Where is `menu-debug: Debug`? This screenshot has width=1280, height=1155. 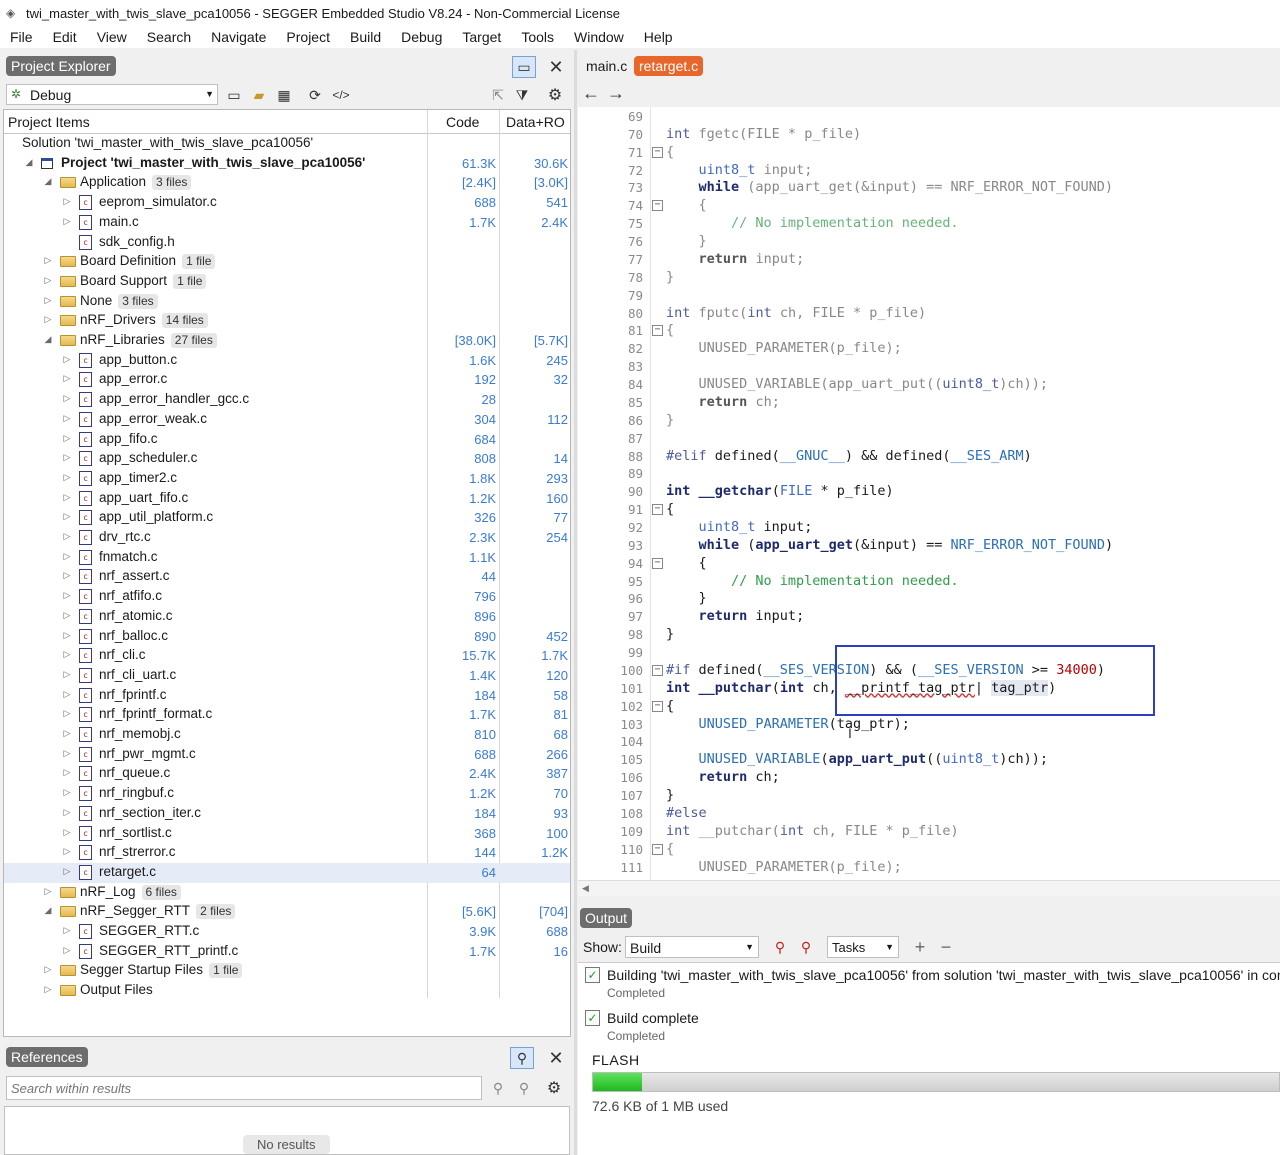 menu-debug: Debug is located at coordinates (421, 37).